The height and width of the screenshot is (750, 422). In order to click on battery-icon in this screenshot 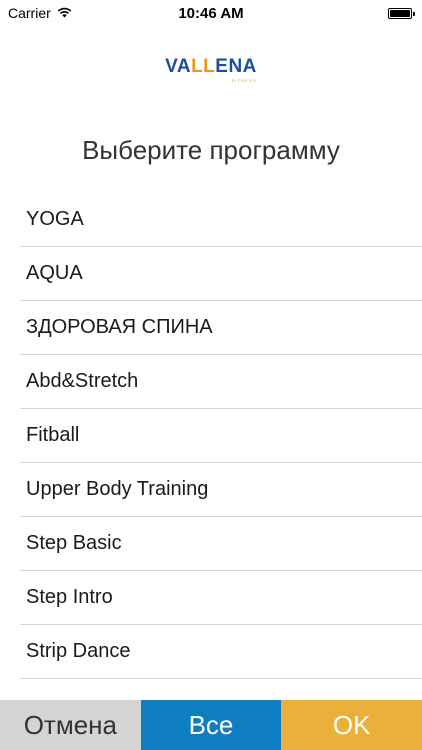, I will do `click(401, 13)`.